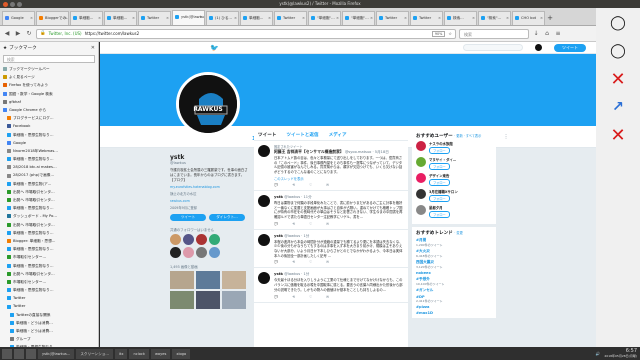 This screenshot has height=360, width=640. I want to click on profile-blog-link: my.eurofsties.hatenablog.com, so click(210, 187).